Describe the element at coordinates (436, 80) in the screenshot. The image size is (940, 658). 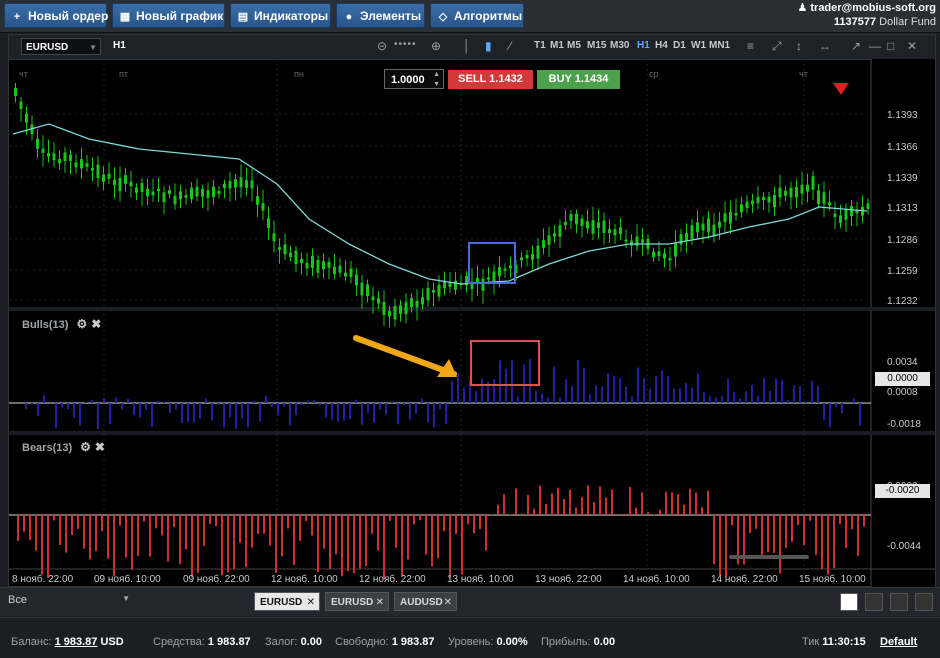
I see `spinner-icon: ▲▼` at that location.